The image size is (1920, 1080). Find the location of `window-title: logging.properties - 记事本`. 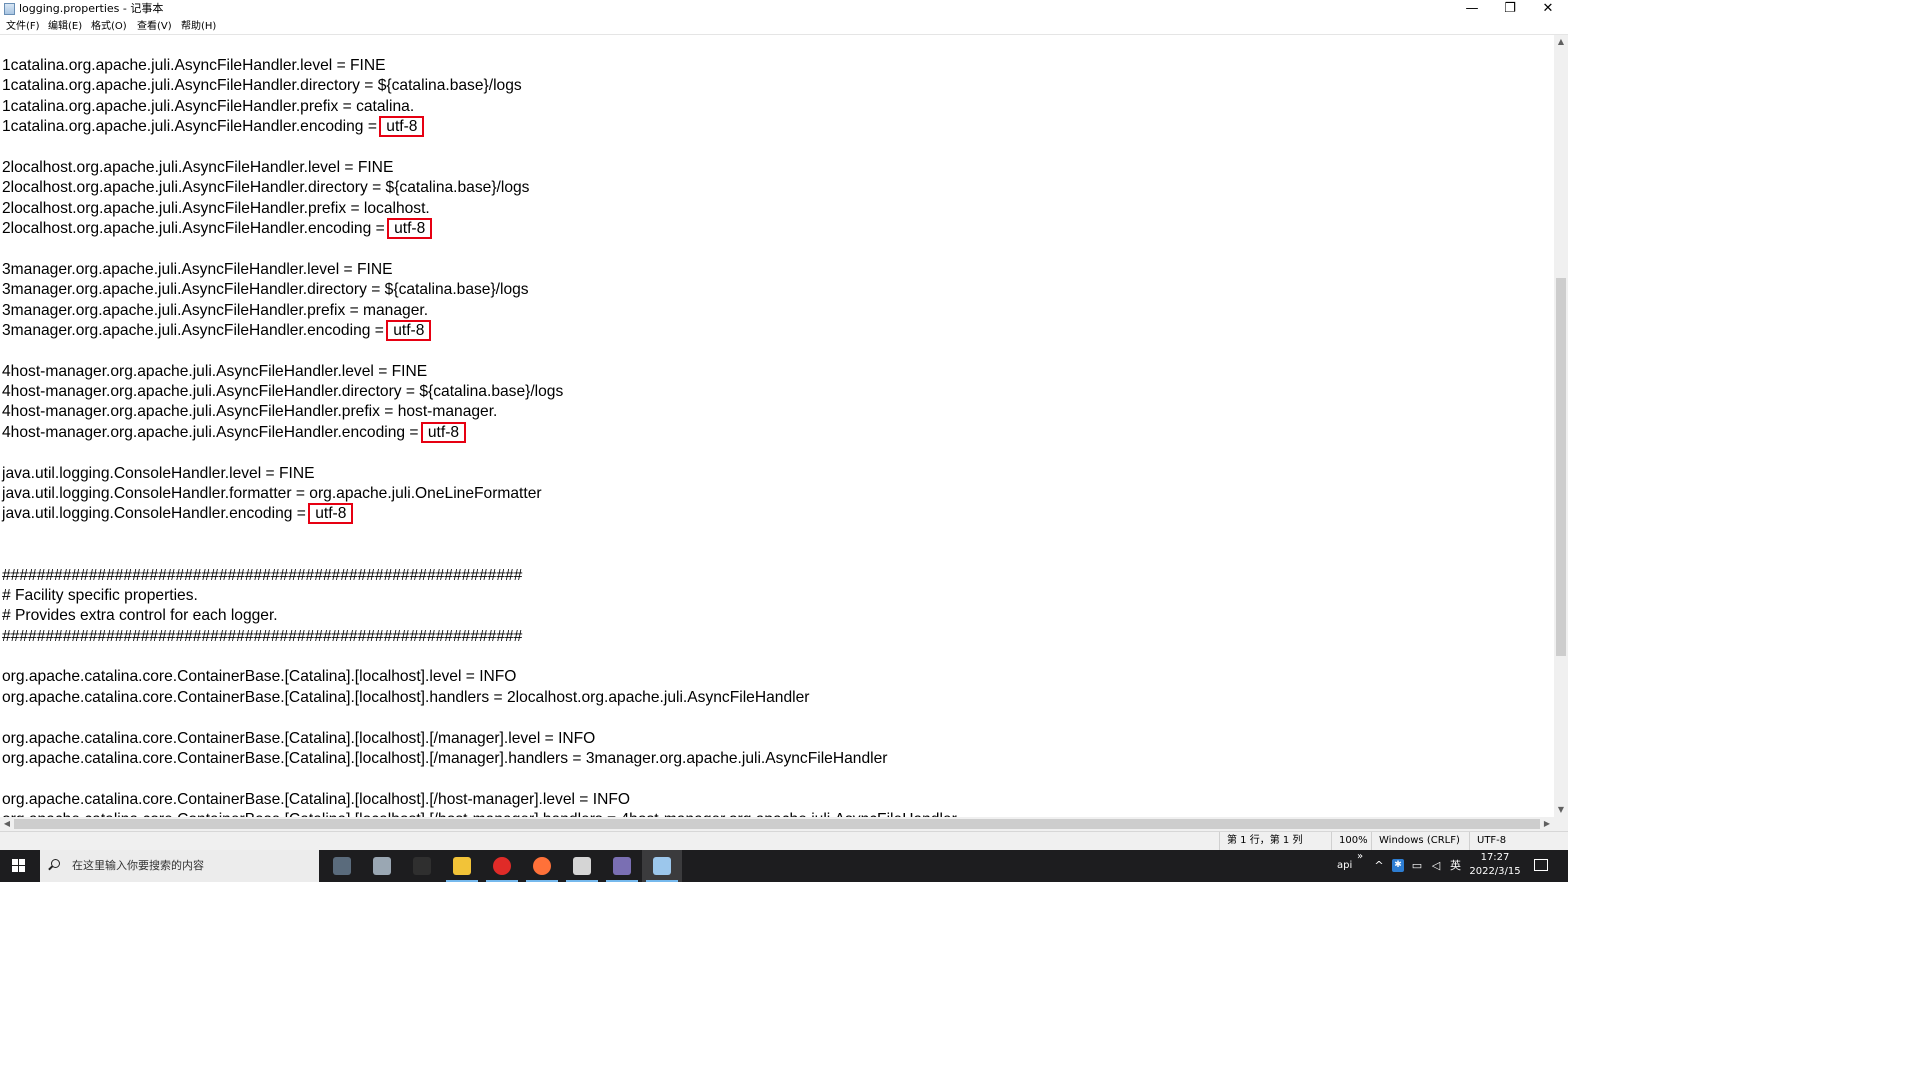

window-title: logging.properties - 记事本 is located at coordinates (91, 8).